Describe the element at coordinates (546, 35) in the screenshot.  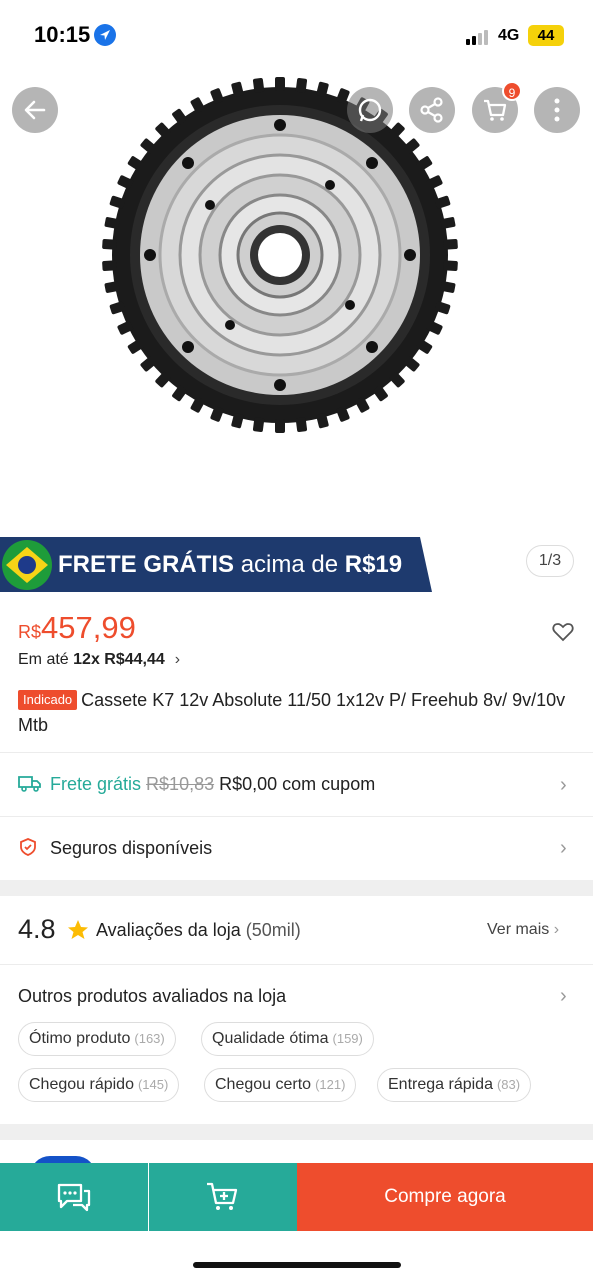
I see `battery-indicator: 44` at that location.